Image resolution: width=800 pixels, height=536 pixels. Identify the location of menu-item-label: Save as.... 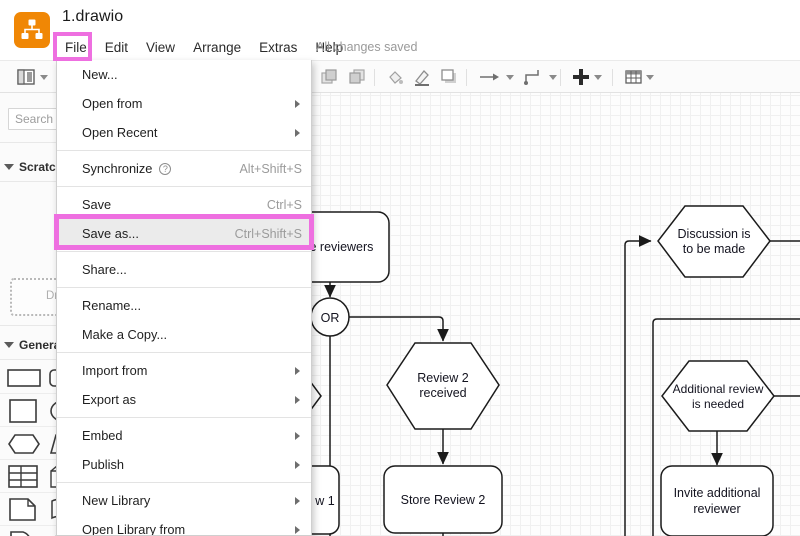
(110, 233).